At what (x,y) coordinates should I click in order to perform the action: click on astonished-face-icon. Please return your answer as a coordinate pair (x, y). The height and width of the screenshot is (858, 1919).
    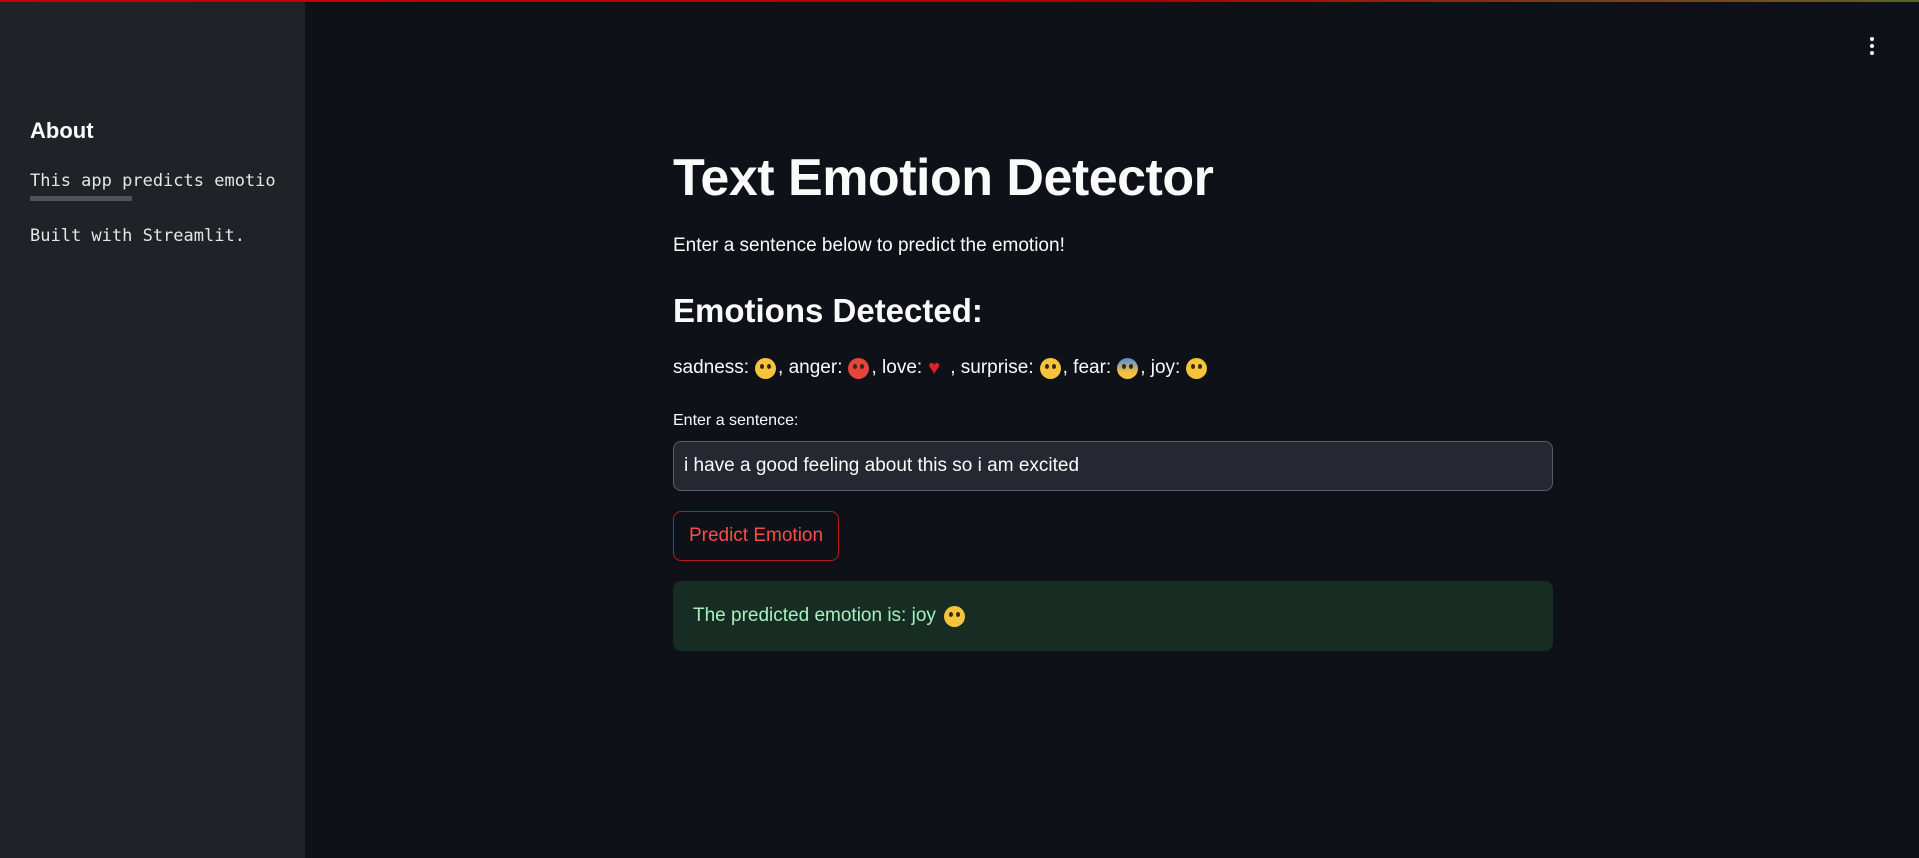
    Looking at the image, I should click on (1050, 368).